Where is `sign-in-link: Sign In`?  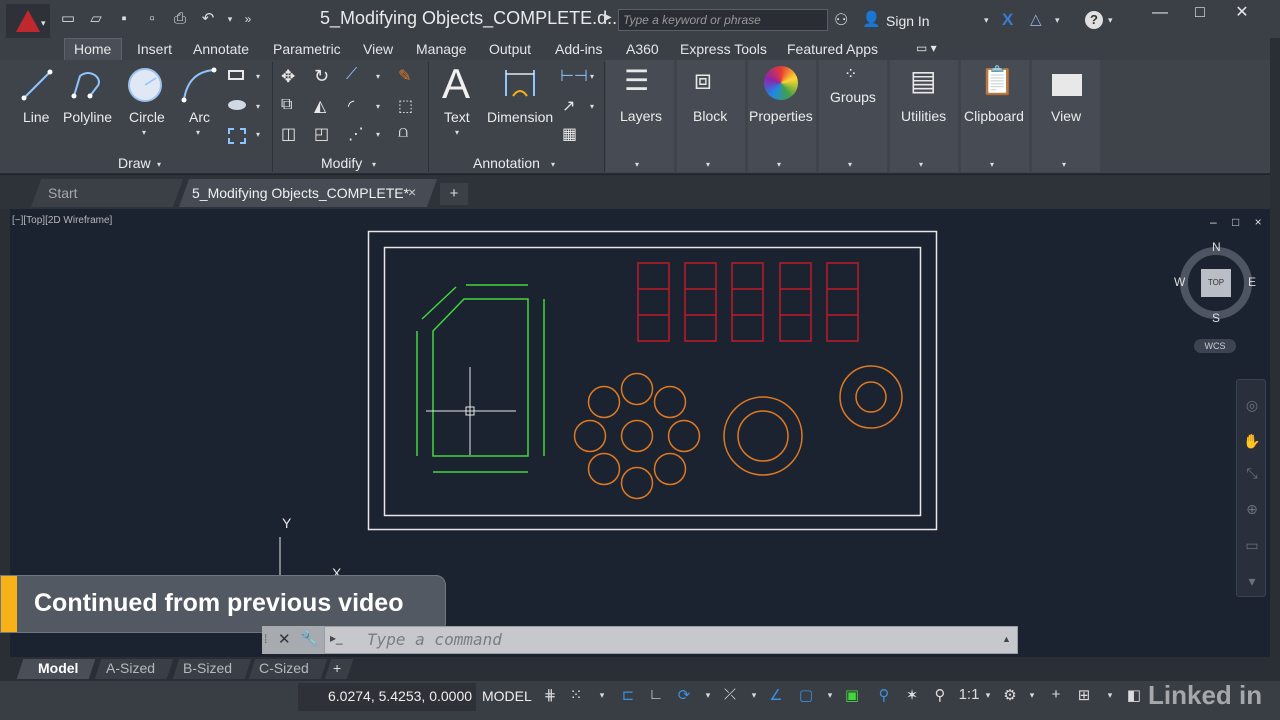 sign-in-link: Sign In is located at coordinates (908, 21).